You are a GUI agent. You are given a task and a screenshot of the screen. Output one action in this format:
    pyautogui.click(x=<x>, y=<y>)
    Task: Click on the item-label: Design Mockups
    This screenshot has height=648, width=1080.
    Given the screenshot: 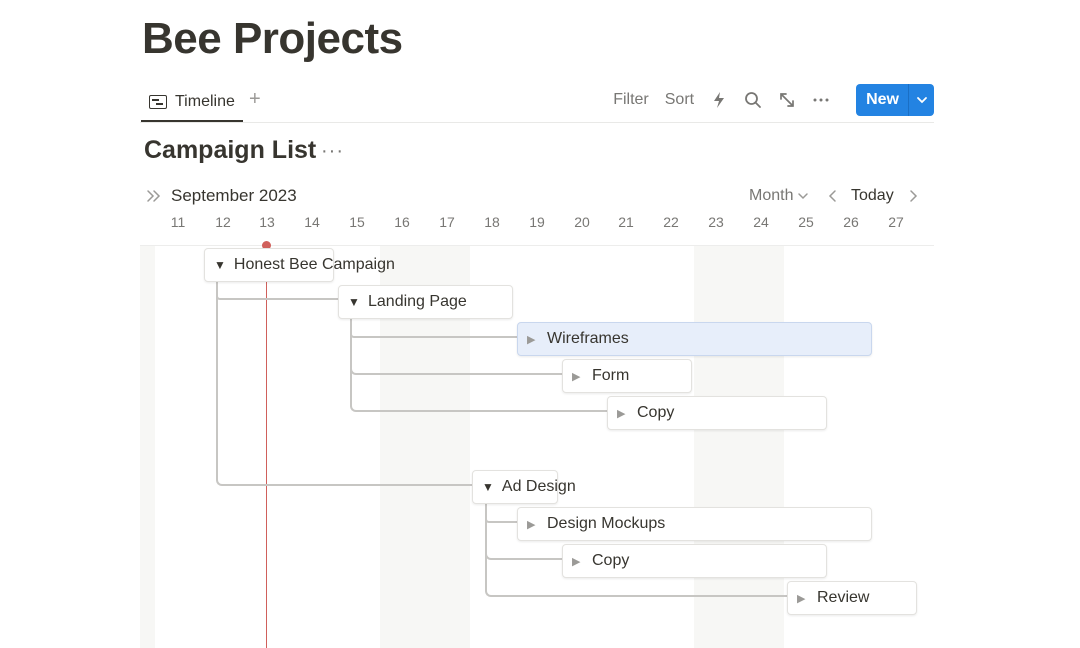 What is the action you would take?
    pyautogui.click(x=606, y=523)
    